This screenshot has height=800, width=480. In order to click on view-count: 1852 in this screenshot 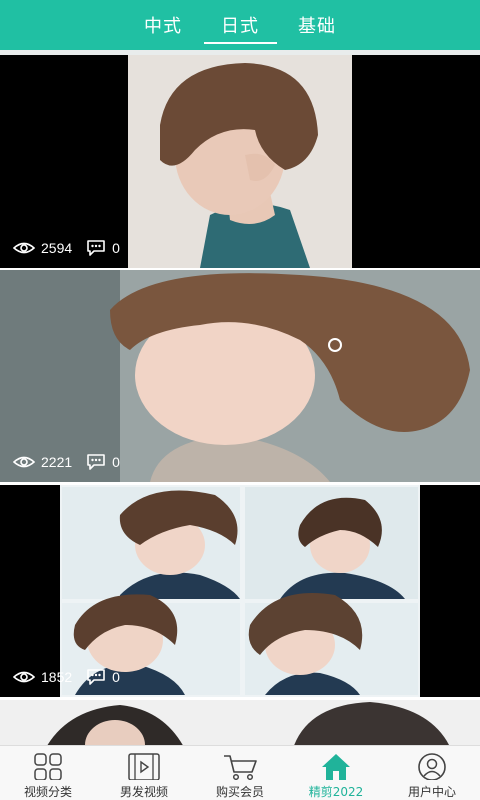, I will do `click(57, 676)`.